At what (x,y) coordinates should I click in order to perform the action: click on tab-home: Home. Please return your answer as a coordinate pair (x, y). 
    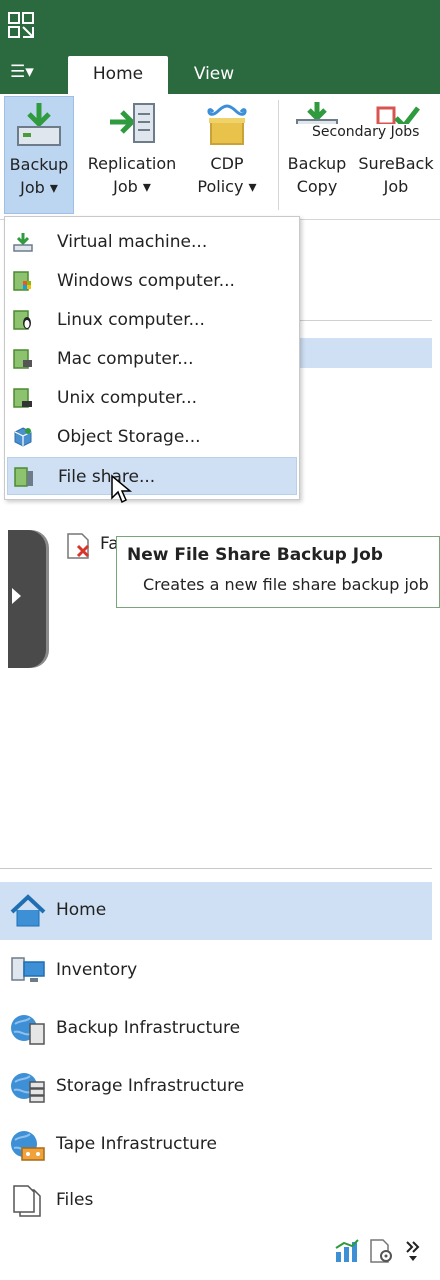
    Looking at the image, I should click on (118, 75).